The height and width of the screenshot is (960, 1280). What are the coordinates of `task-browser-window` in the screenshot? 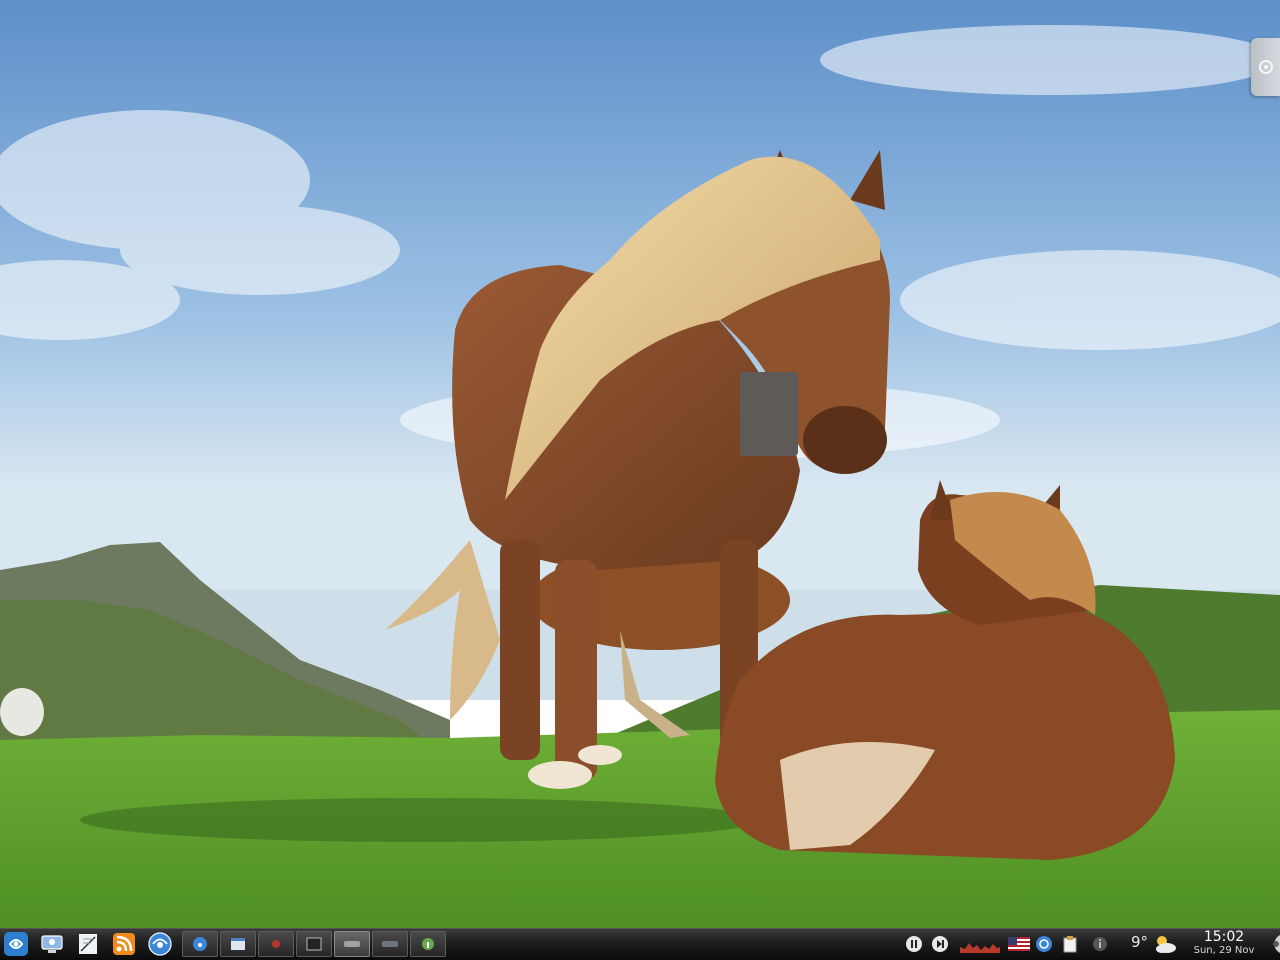 It's located at (200, 944).